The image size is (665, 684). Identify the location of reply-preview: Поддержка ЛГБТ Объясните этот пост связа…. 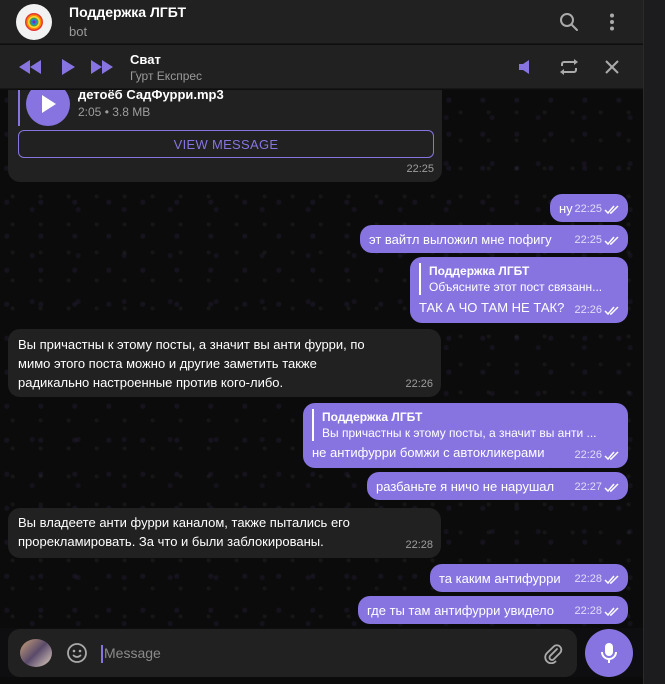
(519, 279).